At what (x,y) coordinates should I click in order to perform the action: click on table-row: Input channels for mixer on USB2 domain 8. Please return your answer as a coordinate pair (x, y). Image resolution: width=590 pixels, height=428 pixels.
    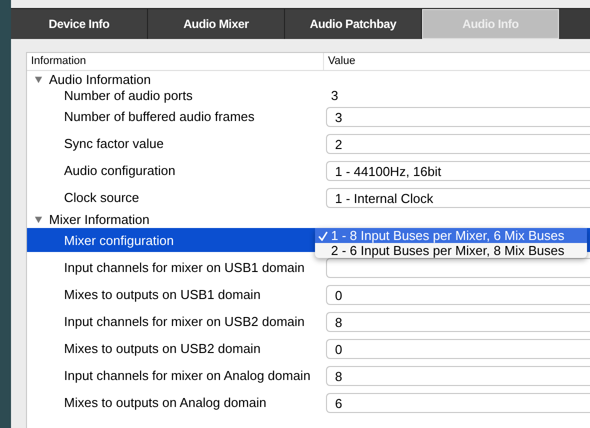
    Looking at the image, I should click on (308, 321).